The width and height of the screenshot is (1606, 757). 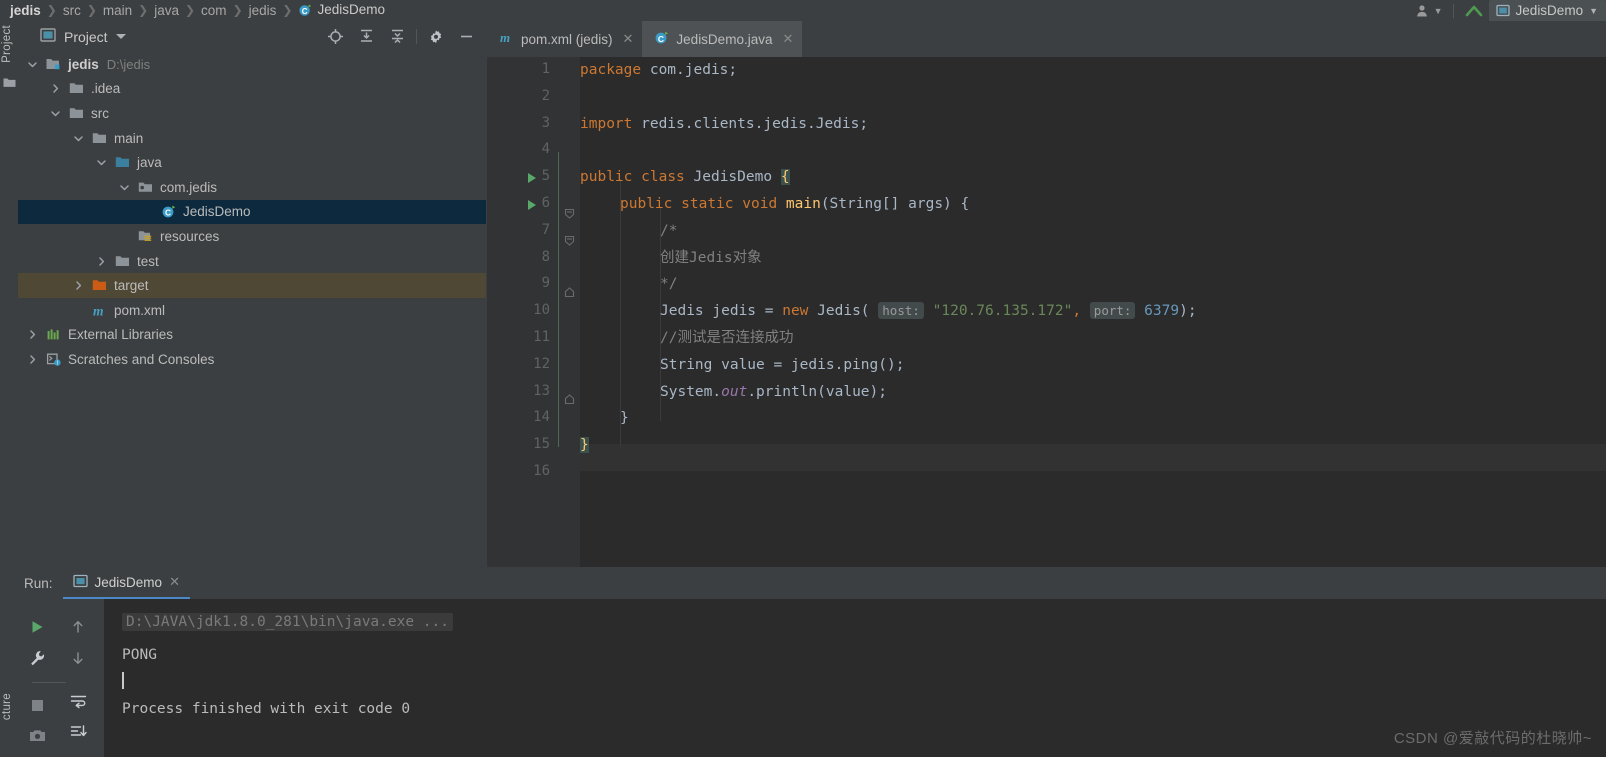 What do you see at coordinates (146, 187) in the screenshot?
I see `package-icon` at bounding box center [146, 187].